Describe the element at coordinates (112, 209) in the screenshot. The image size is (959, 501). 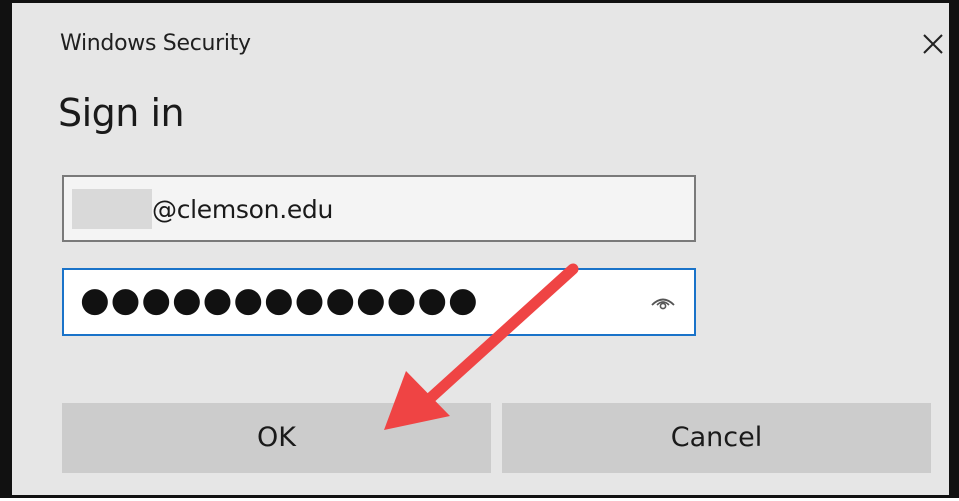
I see `redacted-username` at that location.